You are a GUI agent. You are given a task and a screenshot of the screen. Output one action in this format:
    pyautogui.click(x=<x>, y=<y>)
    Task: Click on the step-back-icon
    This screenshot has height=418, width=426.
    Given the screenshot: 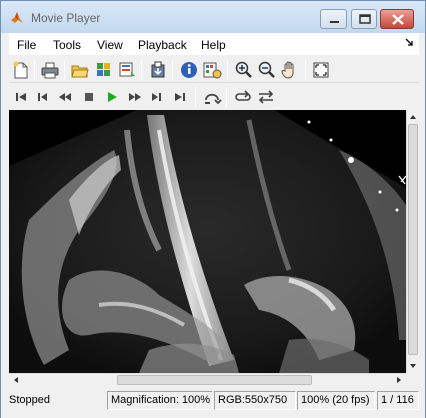 What is the action you would take?
    pyautogui.click(x=43, y=97)
    